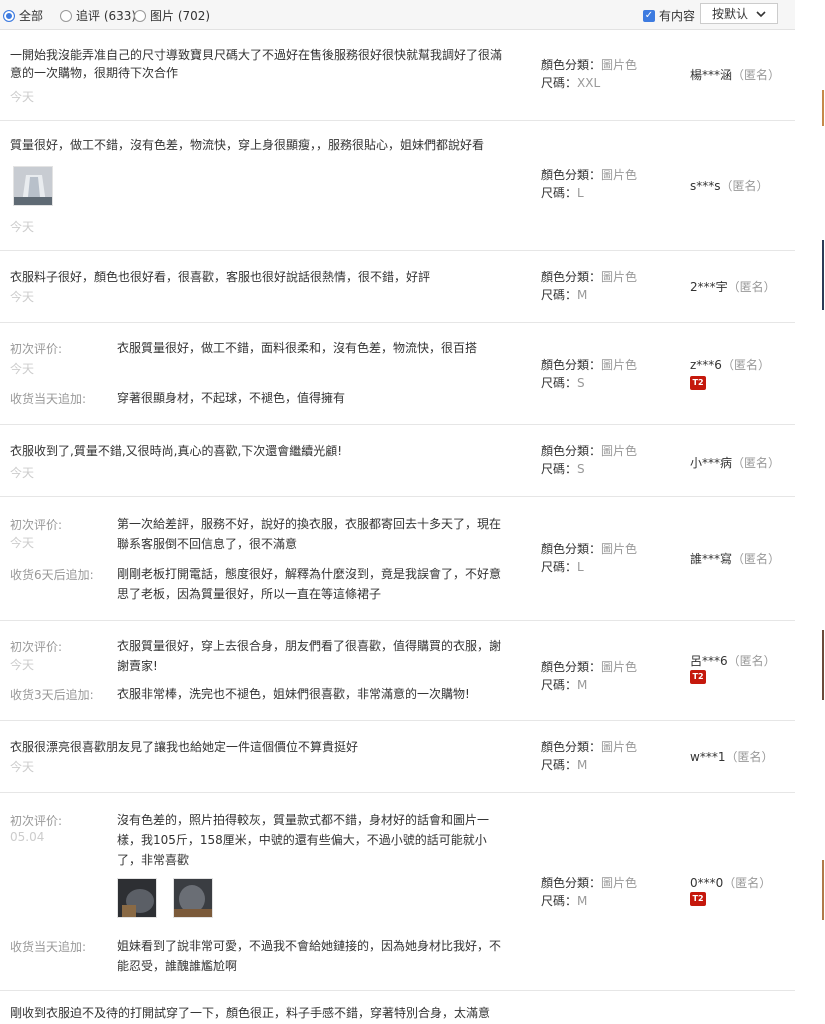 Image resolution: width=825 pixels, height=1024 pixels. What do you see at coordinates (66, 15) in the screenshot?
I see `radio-icon` at bounding box center [66, 15].